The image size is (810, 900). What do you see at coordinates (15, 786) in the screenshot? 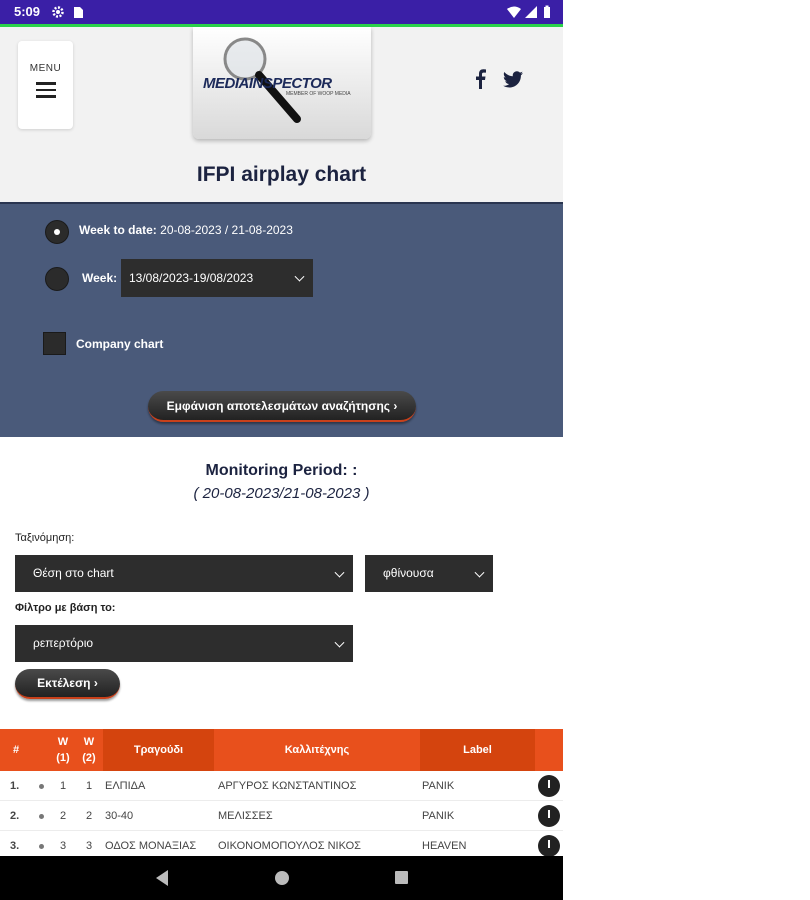
I see `row-rank: 1.` at bounding box center [15, 786].